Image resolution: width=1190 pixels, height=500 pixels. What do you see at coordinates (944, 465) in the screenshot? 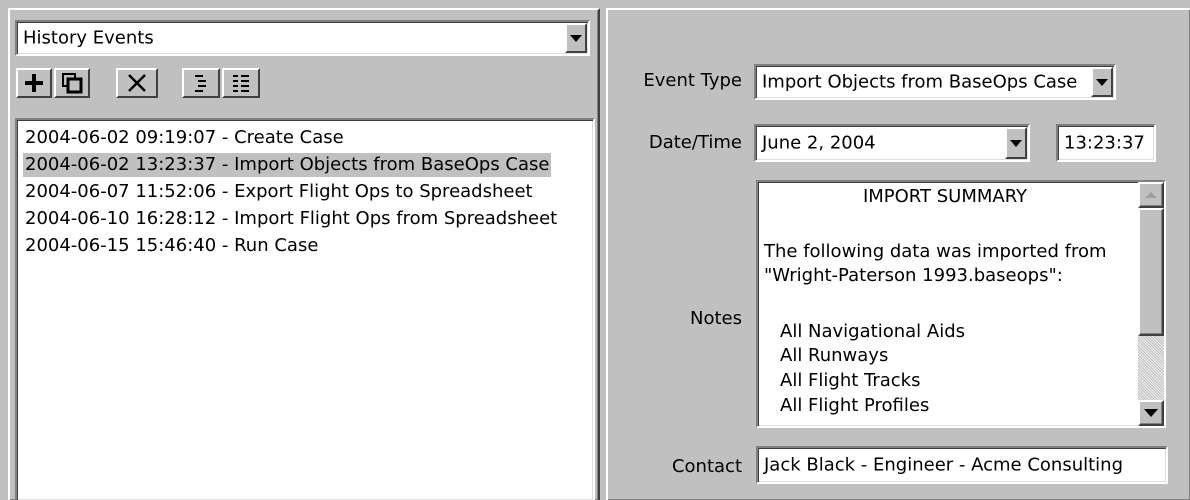
I see `contact-value: Jack Black - Engineer - Acme Consulting` at bounding box center [944, 465].